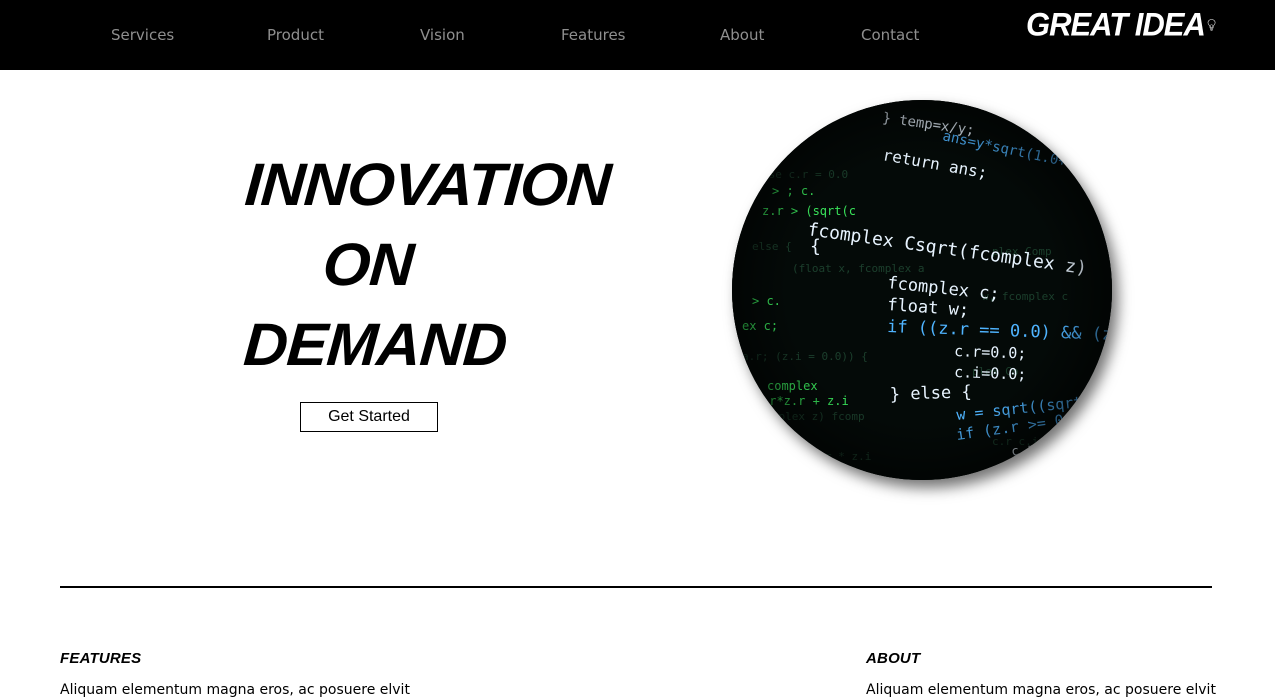 This screenshot has height=698, width=1275. Describe the element at coordinates (593, 35) in the screenshot. I see `nav-link-features: Features` at that location.